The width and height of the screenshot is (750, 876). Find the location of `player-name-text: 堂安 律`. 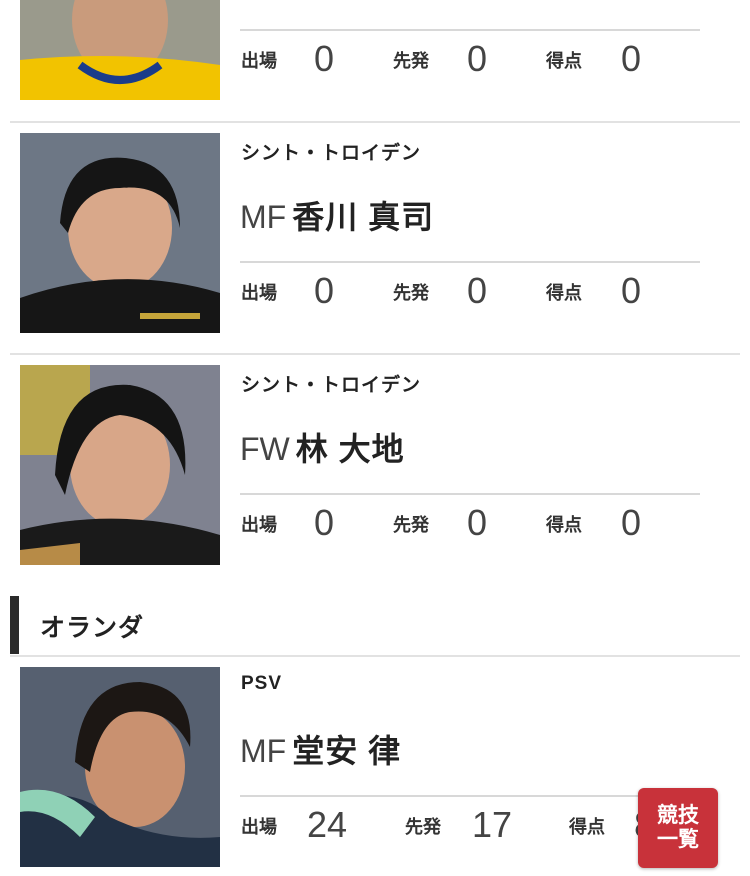

player-name-text: 堂安 律 is located at coordinates (347, 751).